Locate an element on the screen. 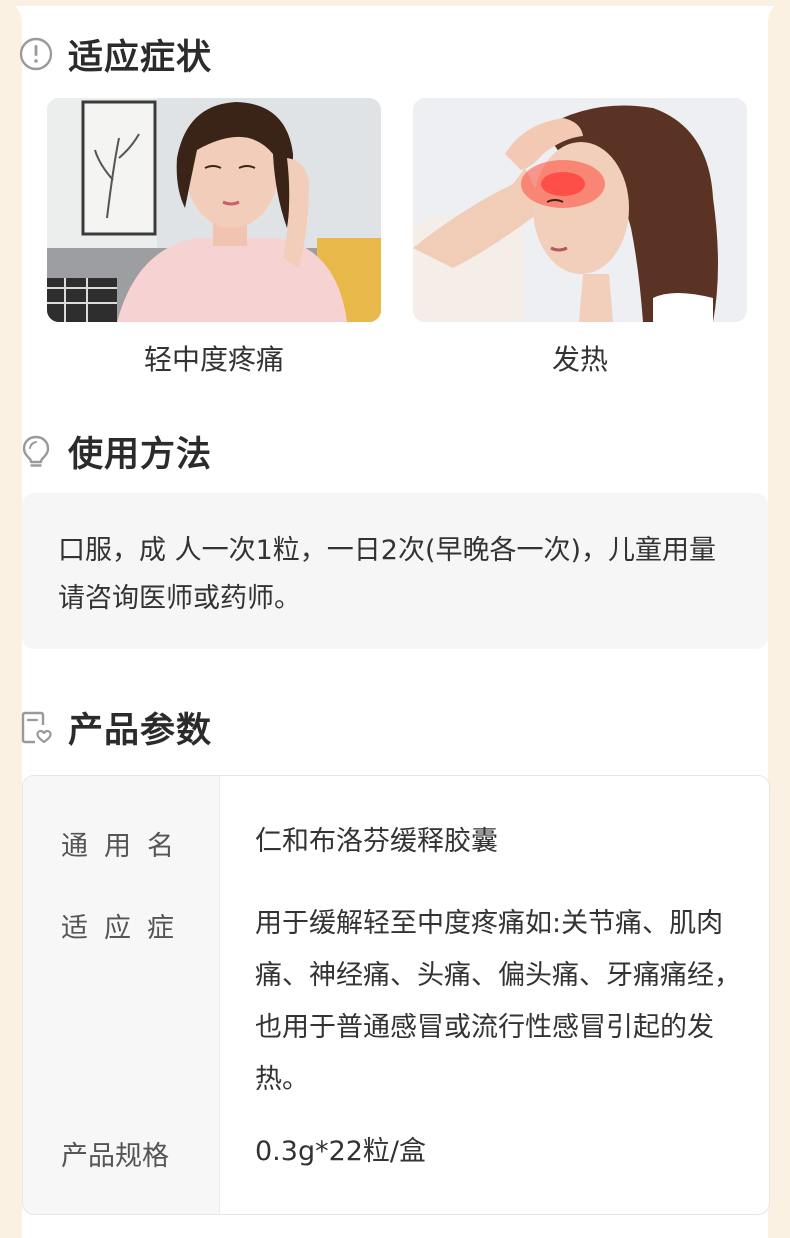 The width and height of the screenshot is (790, 1238). param-value-generic-name: 仁和布洛芬缓释胶囊 is located at coordinates (376, 841).